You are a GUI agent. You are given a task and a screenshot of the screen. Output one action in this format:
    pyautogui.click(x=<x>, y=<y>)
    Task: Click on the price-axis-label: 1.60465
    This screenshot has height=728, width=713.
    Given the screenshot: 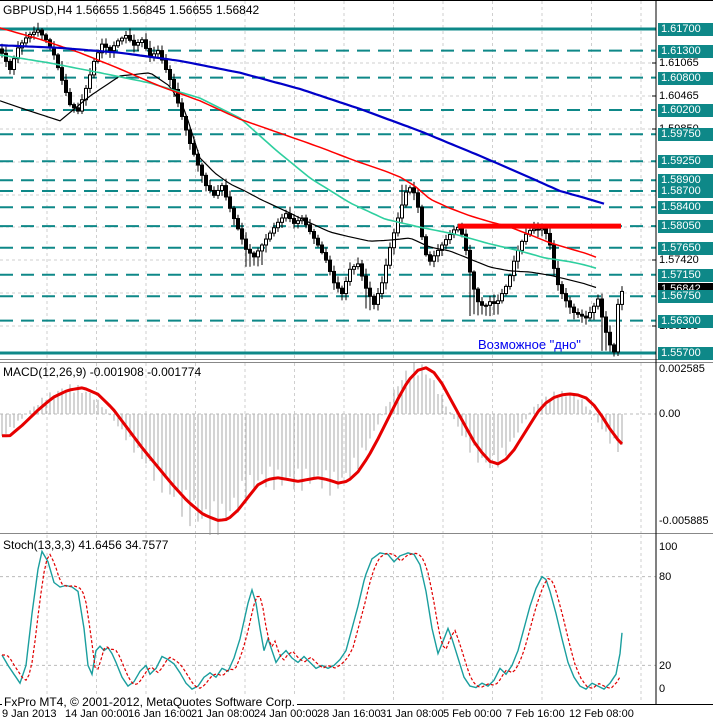 What is the action you would take?
    pyautogui.click(x=679, y=96)
    